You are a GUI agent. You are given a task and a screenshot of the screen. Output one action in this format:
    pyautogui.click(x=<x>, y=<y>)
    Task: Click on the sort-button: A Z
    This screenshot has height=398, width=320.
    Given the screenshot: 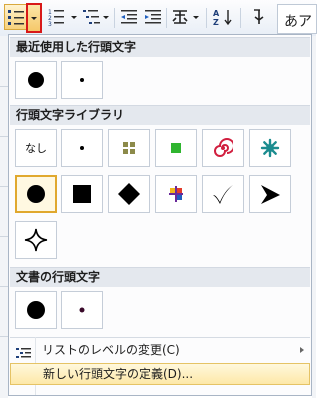 What is the action you would take?
    pyautogui.click(x=223, y=17)
    